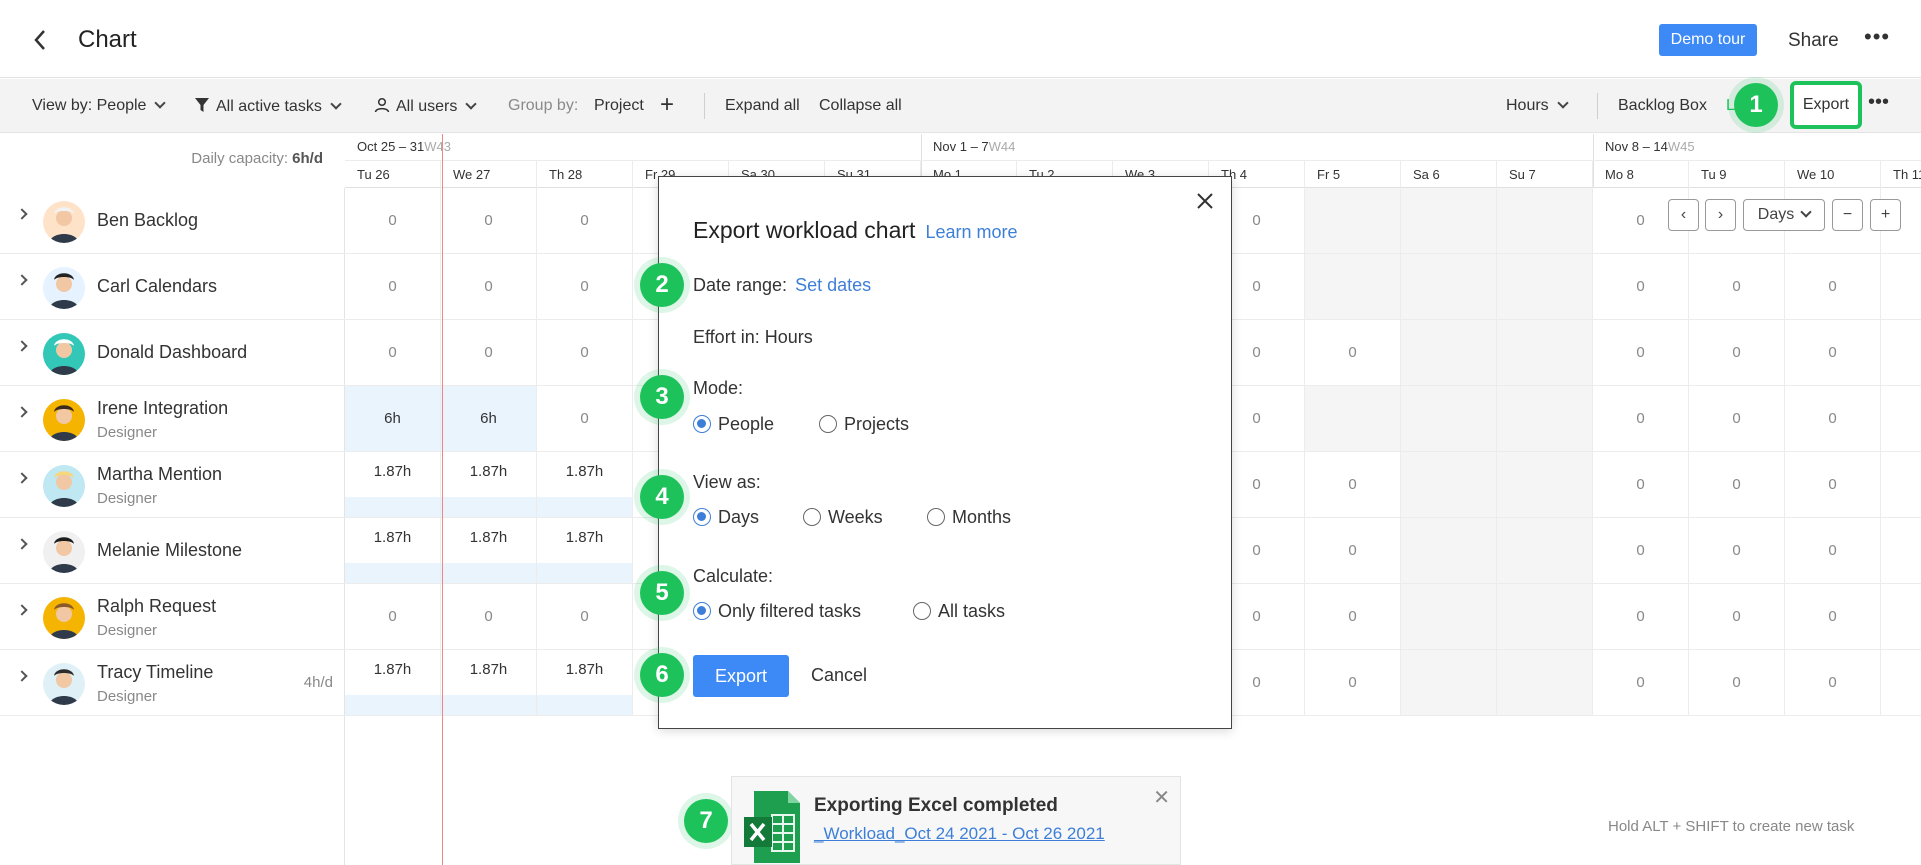  What do you see at coordinates (172, 485) in the screenshot?
I see `person-row: Martha Mention Designer` at bounding box center [172, 485].